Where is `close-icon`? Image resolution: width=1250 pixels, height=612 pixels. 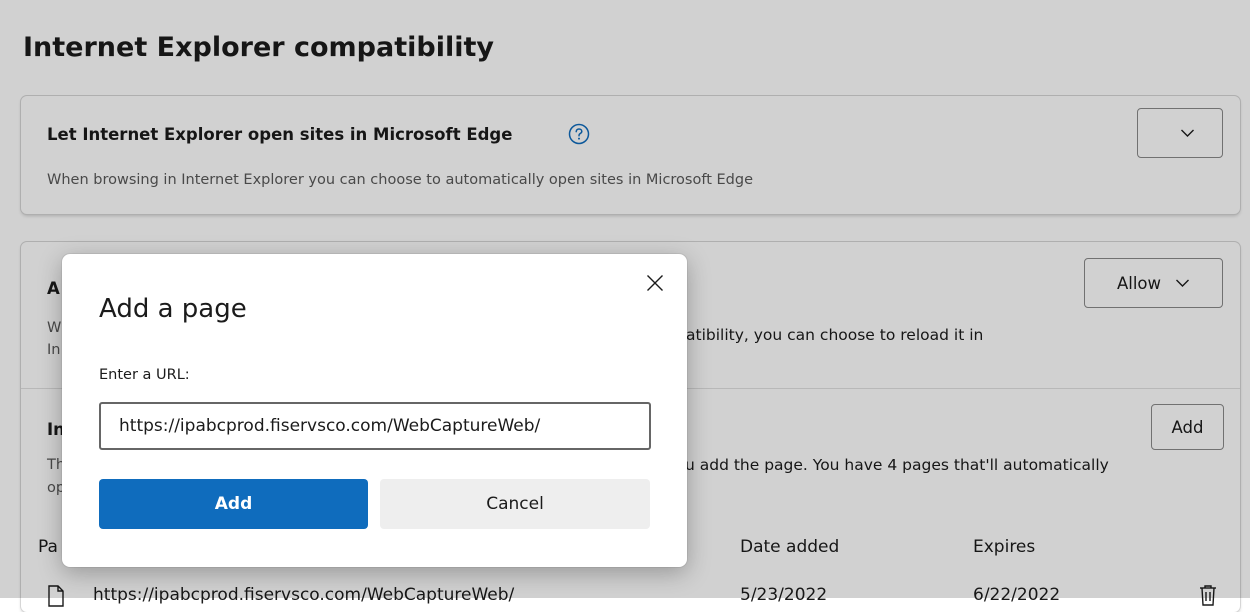 close-icon is located at coordinates (655, 283).